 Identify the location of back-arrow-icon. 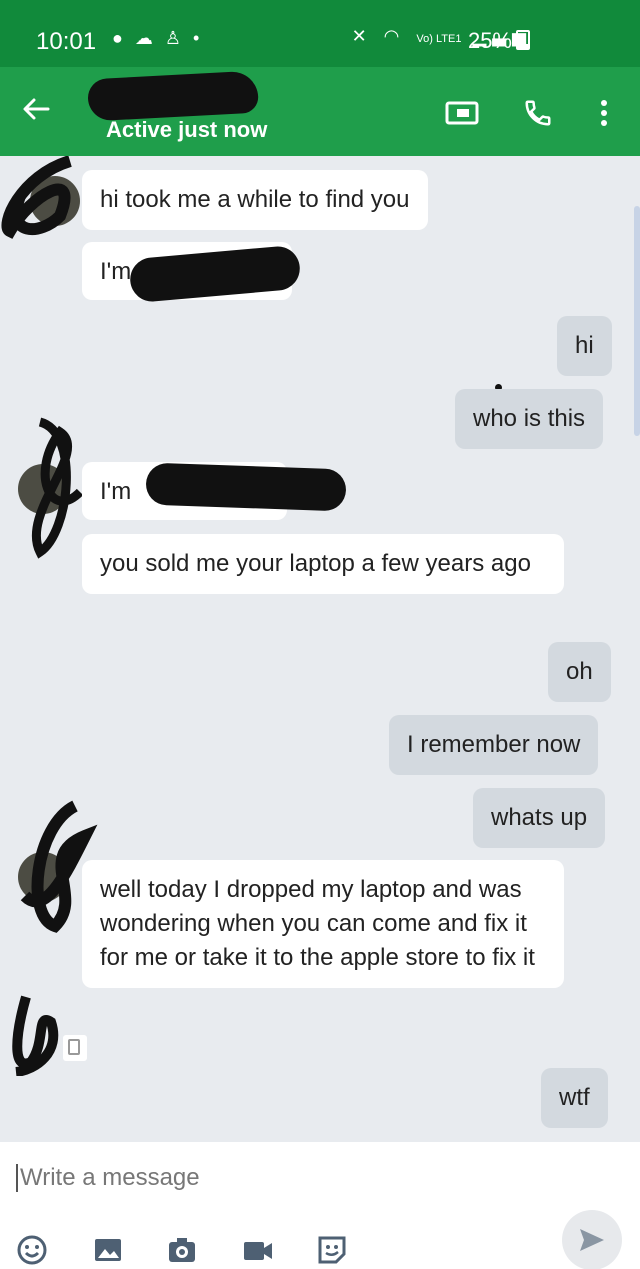
(36, 109).